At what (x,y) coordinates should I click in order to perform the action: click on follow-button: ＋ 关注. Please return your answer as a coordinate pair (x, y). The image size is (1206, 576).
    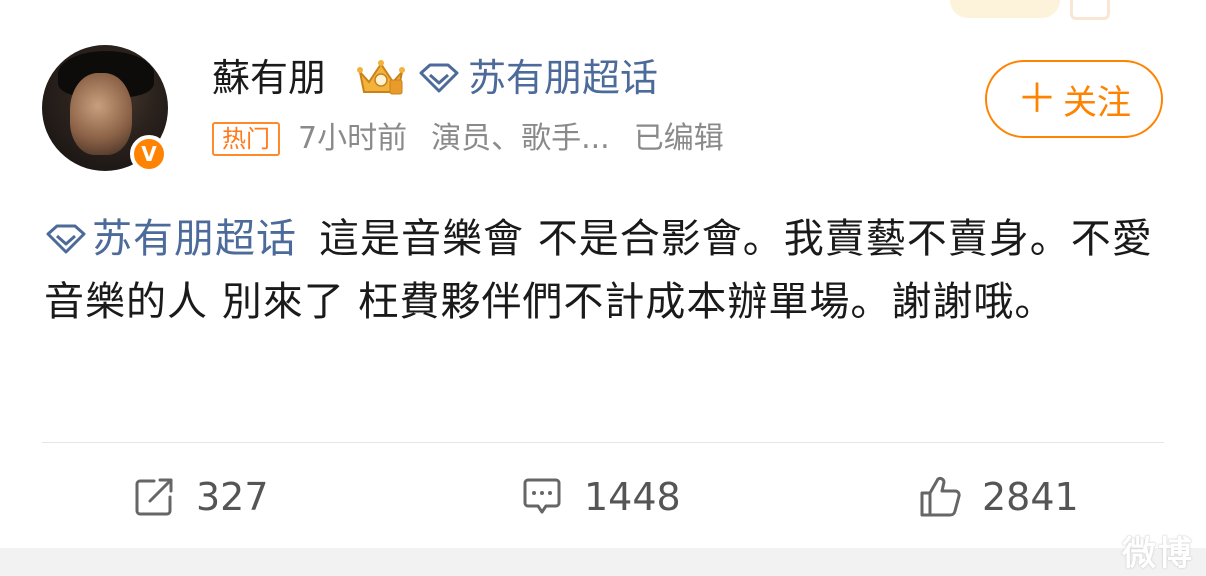
    Looking at the image, I should click on (1074, 99).